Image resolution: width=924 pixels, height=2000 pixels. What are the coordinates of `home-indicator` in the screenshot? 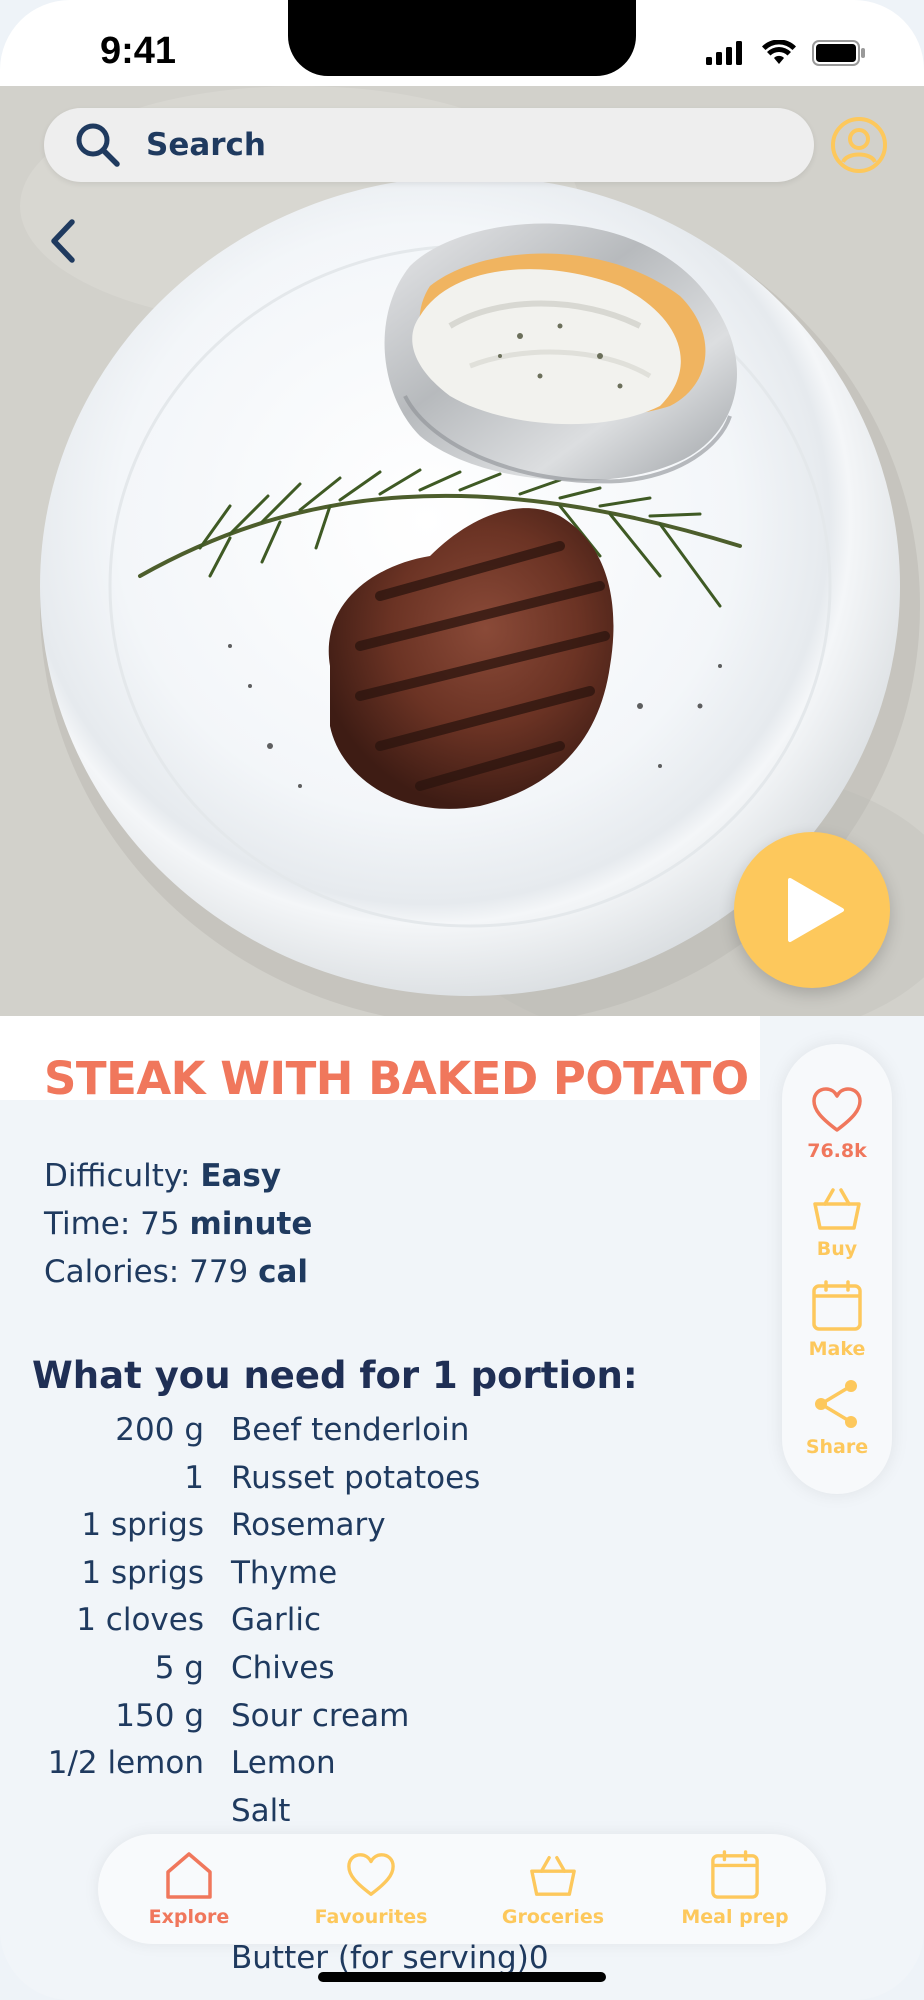 It's located at (462, 1977).